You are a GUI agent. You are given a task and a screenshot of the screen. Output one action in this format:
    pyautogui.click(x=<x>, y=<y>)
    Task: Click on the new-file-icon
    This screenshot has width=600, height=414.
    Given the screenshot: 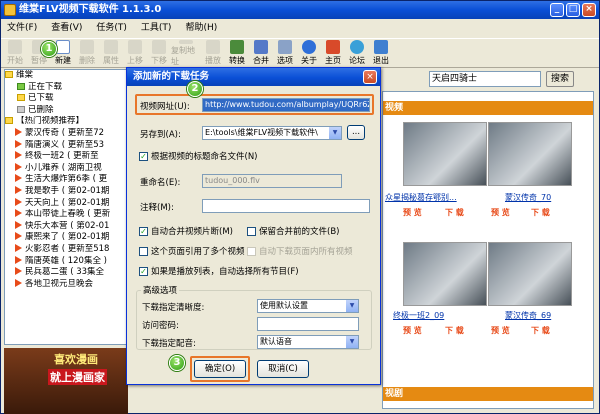 What is the action you would take?
    pyautogui.click(x=63, y=47)
    